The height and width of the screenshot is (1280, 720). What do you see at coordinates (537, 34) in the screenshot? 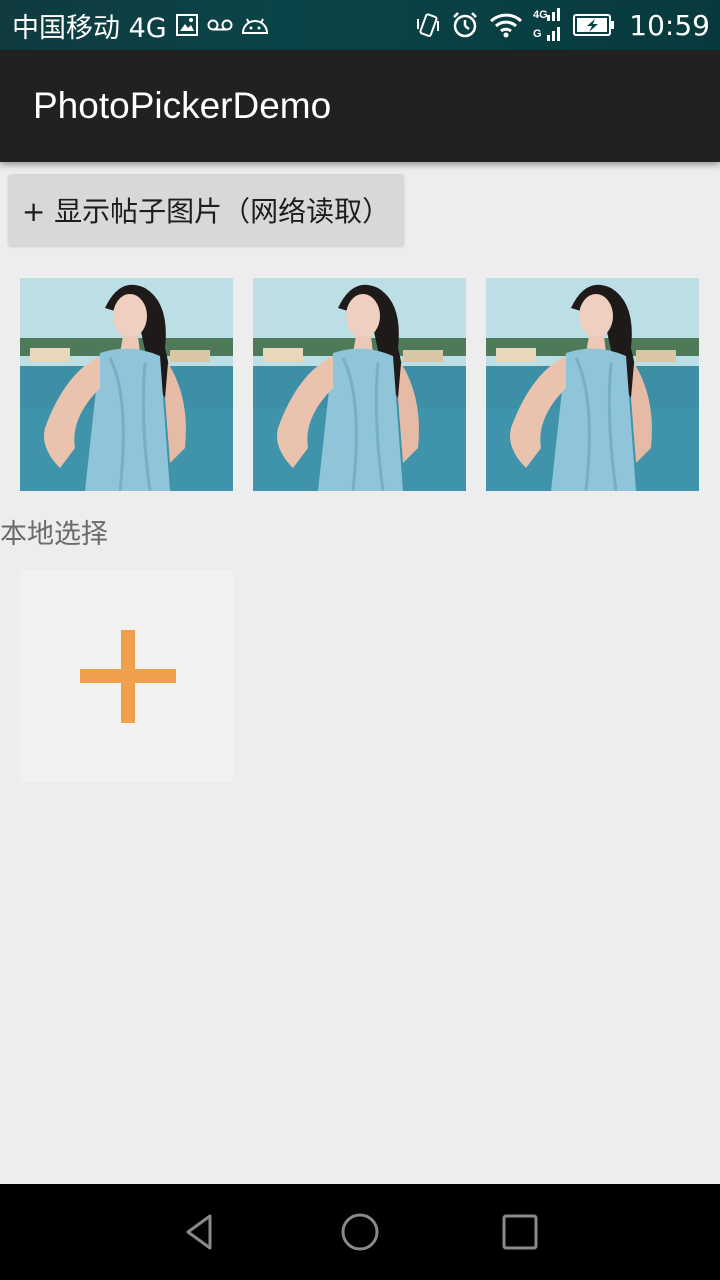
I see `signal-label-bottom: G` at bounding box center [537, 34].